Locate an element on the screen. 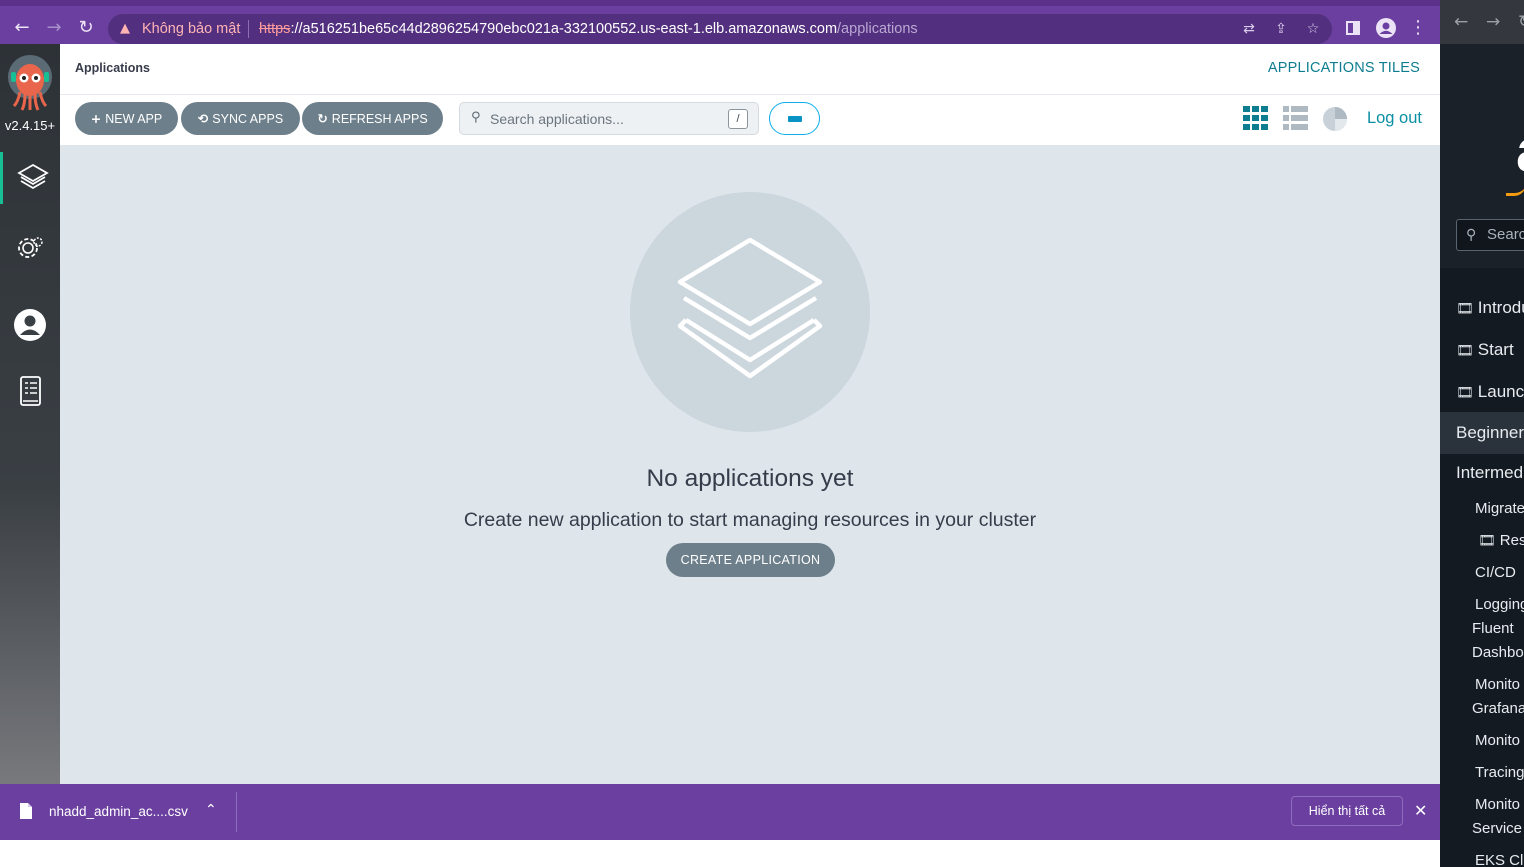  download-file-name: nhadd_admin_ac....csv is located at coordinates (118, 811).